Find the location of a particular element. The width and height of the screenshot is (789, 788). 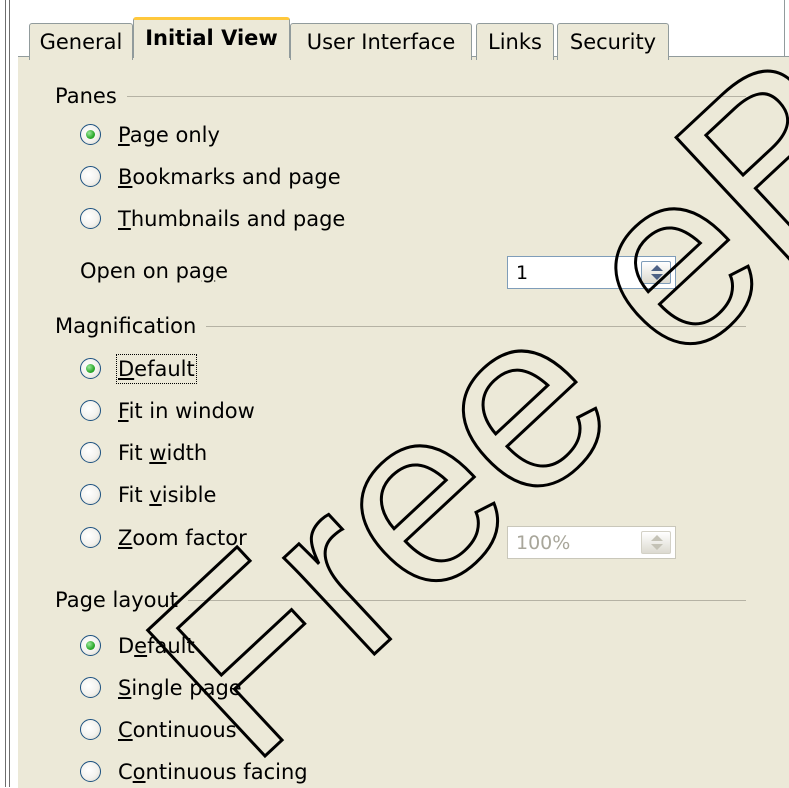

tab-general: General is located at coordinates (81, 41).